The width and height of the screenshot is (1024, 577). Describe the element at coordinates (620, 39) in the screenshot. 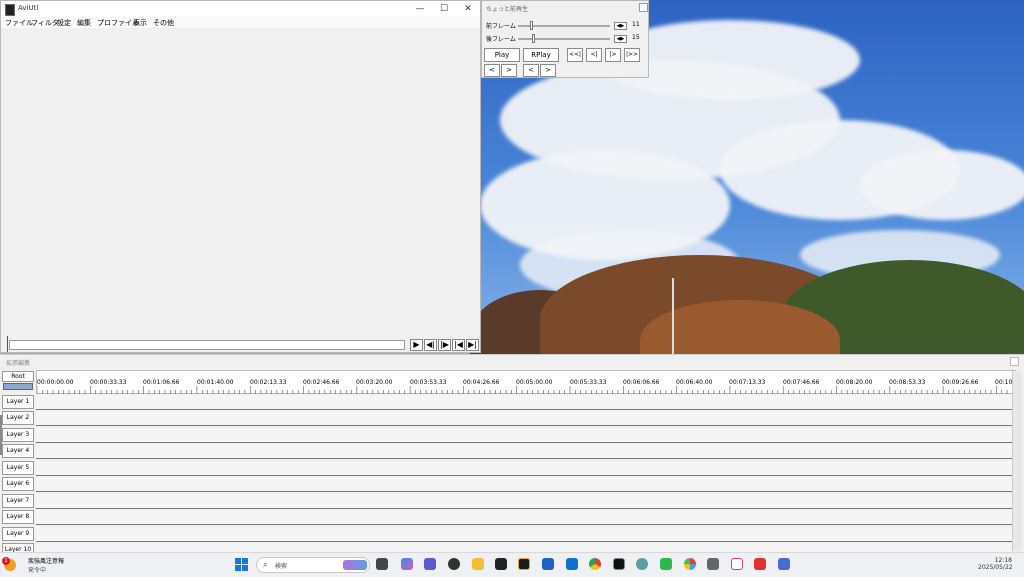

I see `back-frame-spin: ◀▶` at that location.